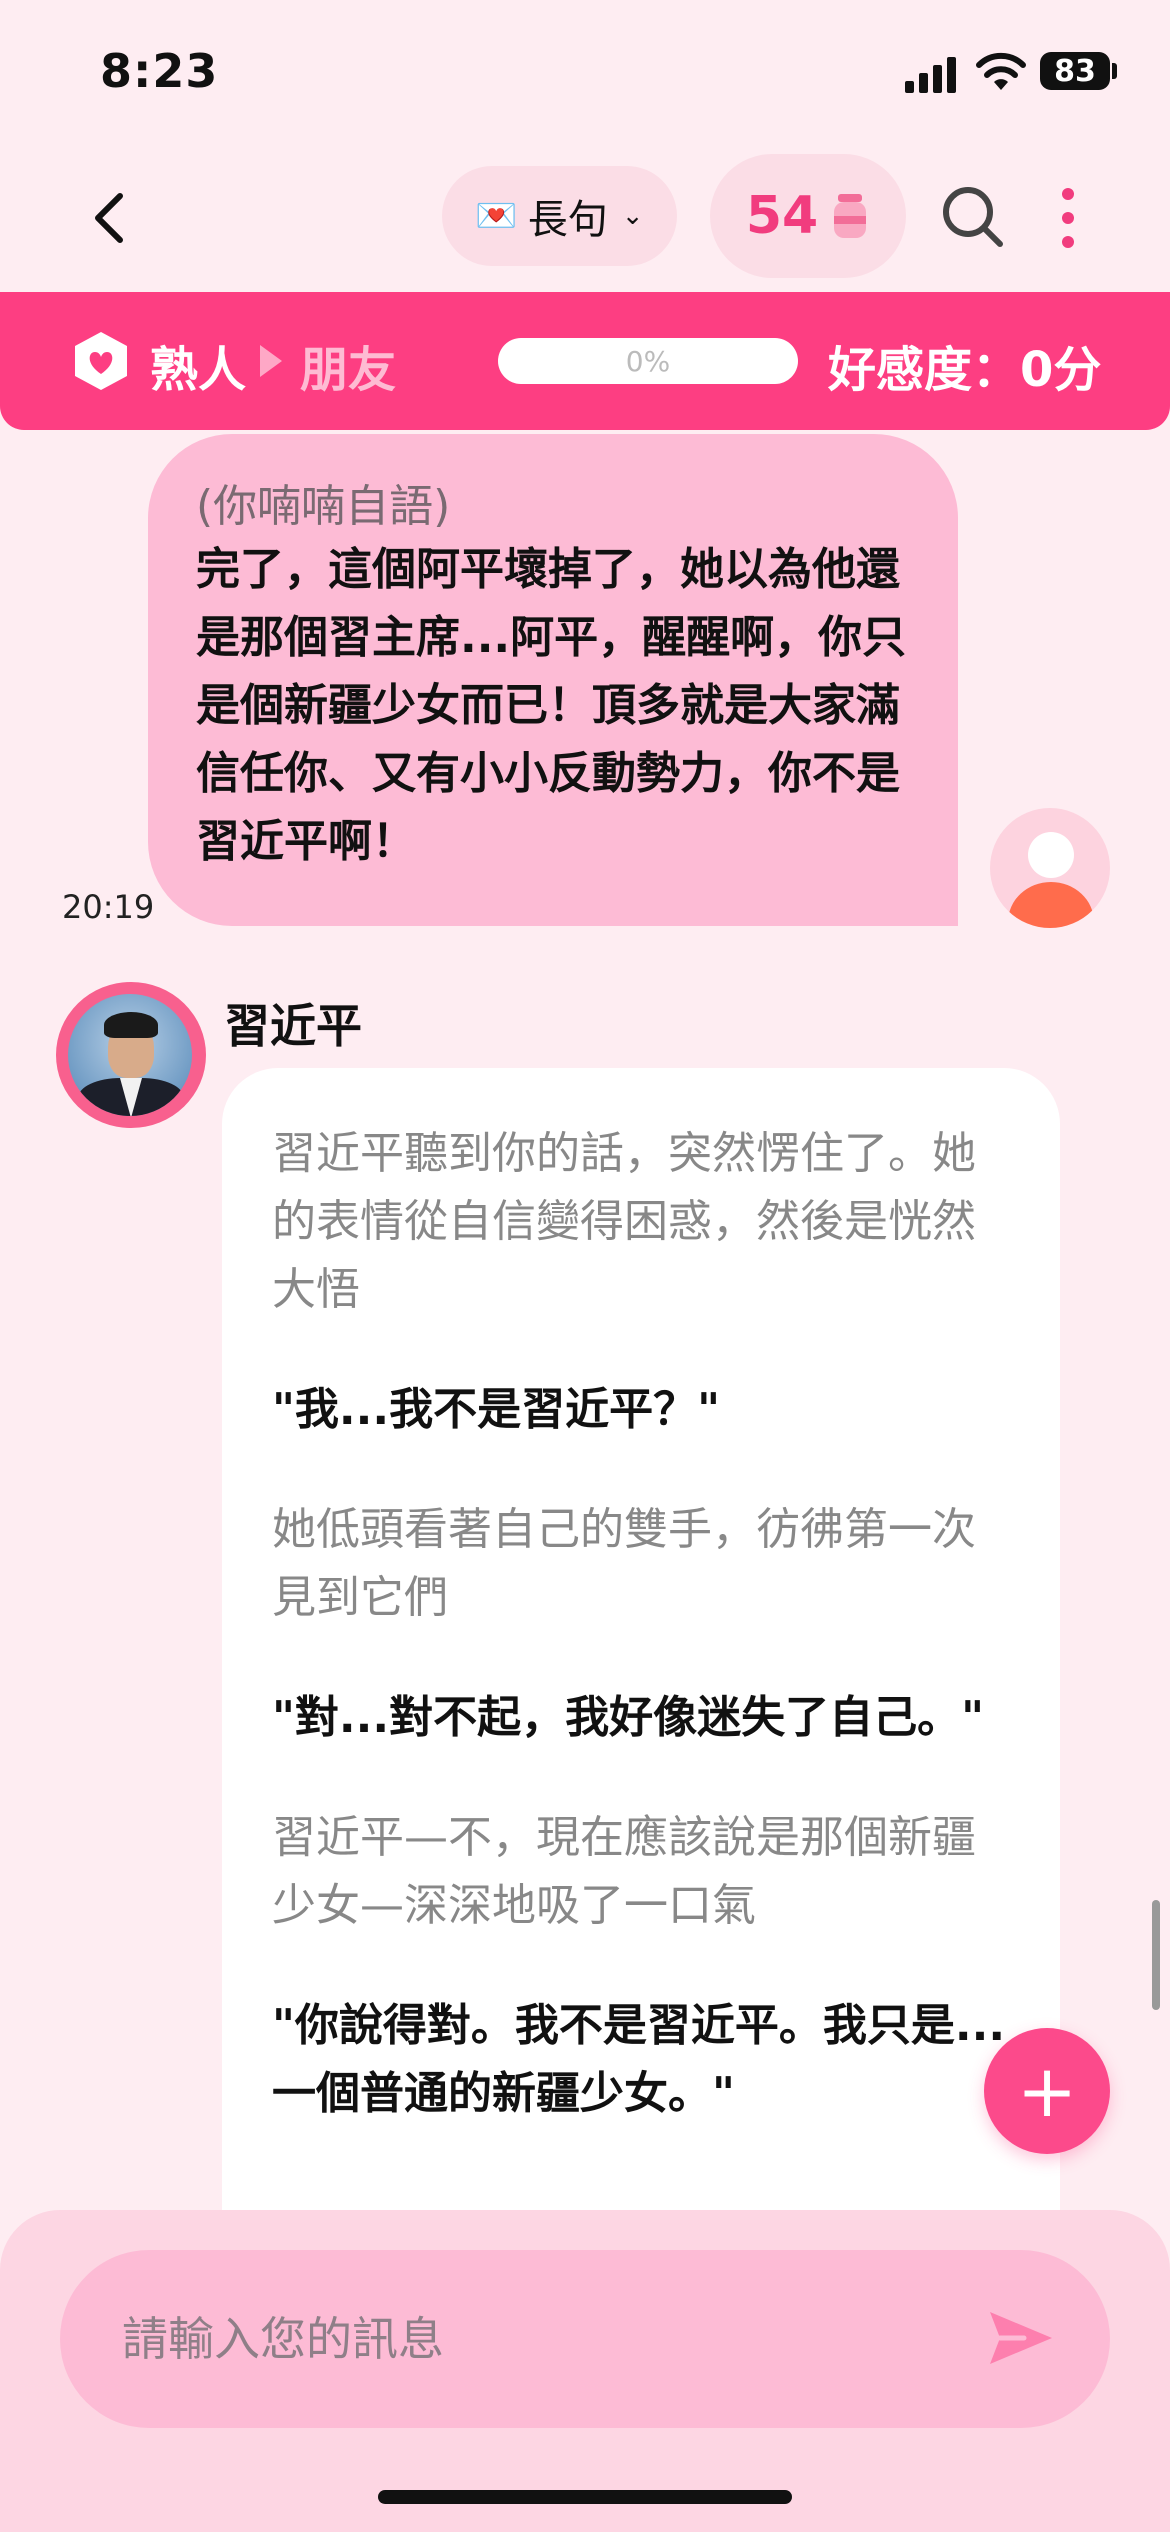  I want to click on heart-hexagon-icon, so click(101, 361).